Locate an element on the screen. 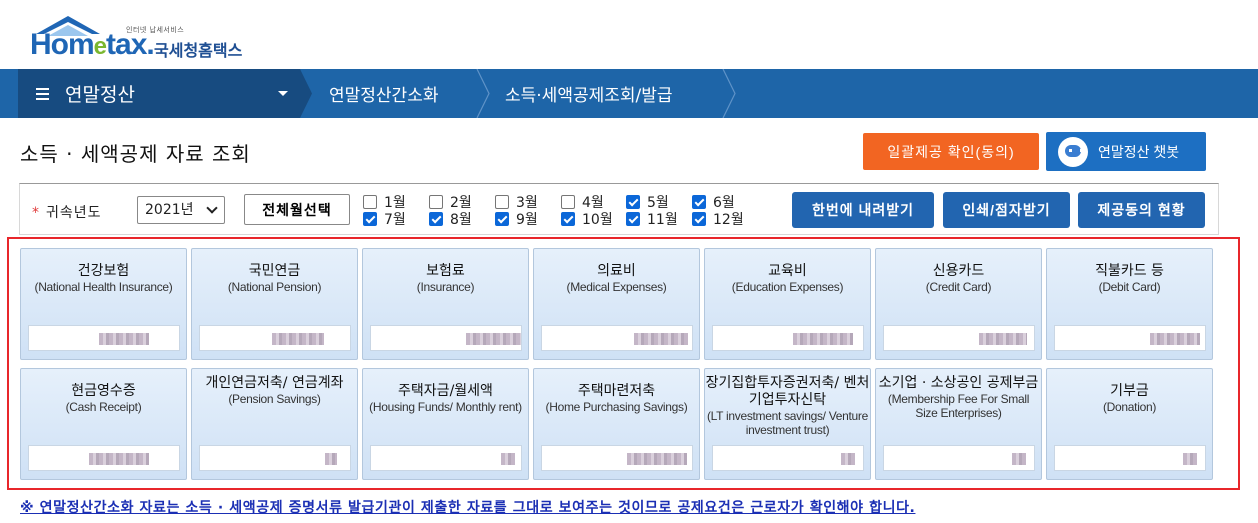 The image size is (1258, 523). hometax-logo: 인터넷 납세서비스 Hometax. 국세청홈택스 is located at coordinates (150, 36).